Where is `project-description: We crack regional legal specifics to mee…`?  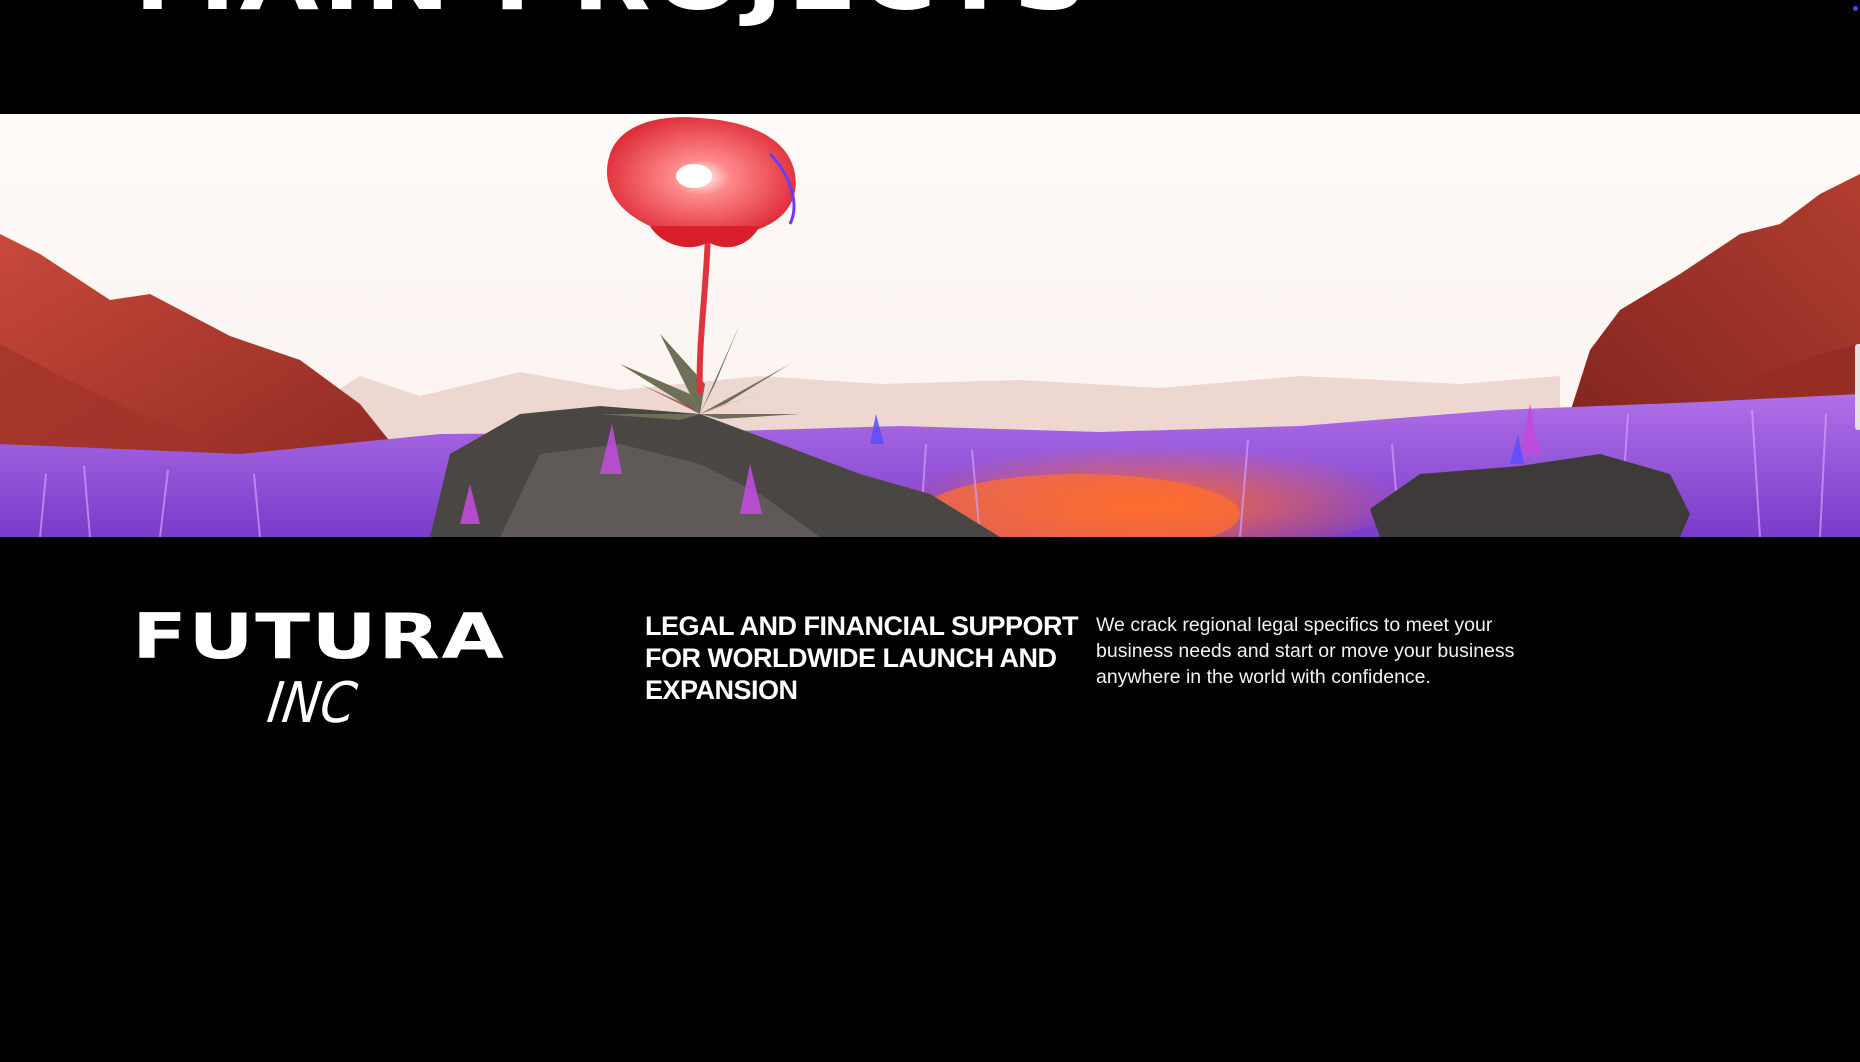
project-description: We crack regional legal specifics to mee… is located at coordinates (1305, 651).